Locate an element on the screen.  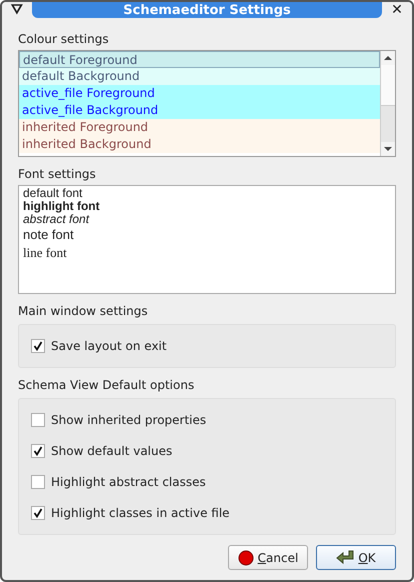
list-item: note font is located at coordinates (207, 235).